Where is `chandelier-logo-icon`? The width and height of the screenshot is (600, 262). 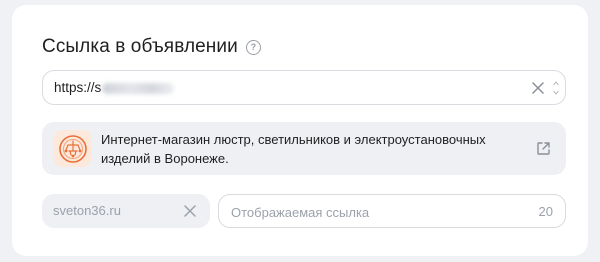
chandelier-logo-icon is located at coordinates (72, 148).